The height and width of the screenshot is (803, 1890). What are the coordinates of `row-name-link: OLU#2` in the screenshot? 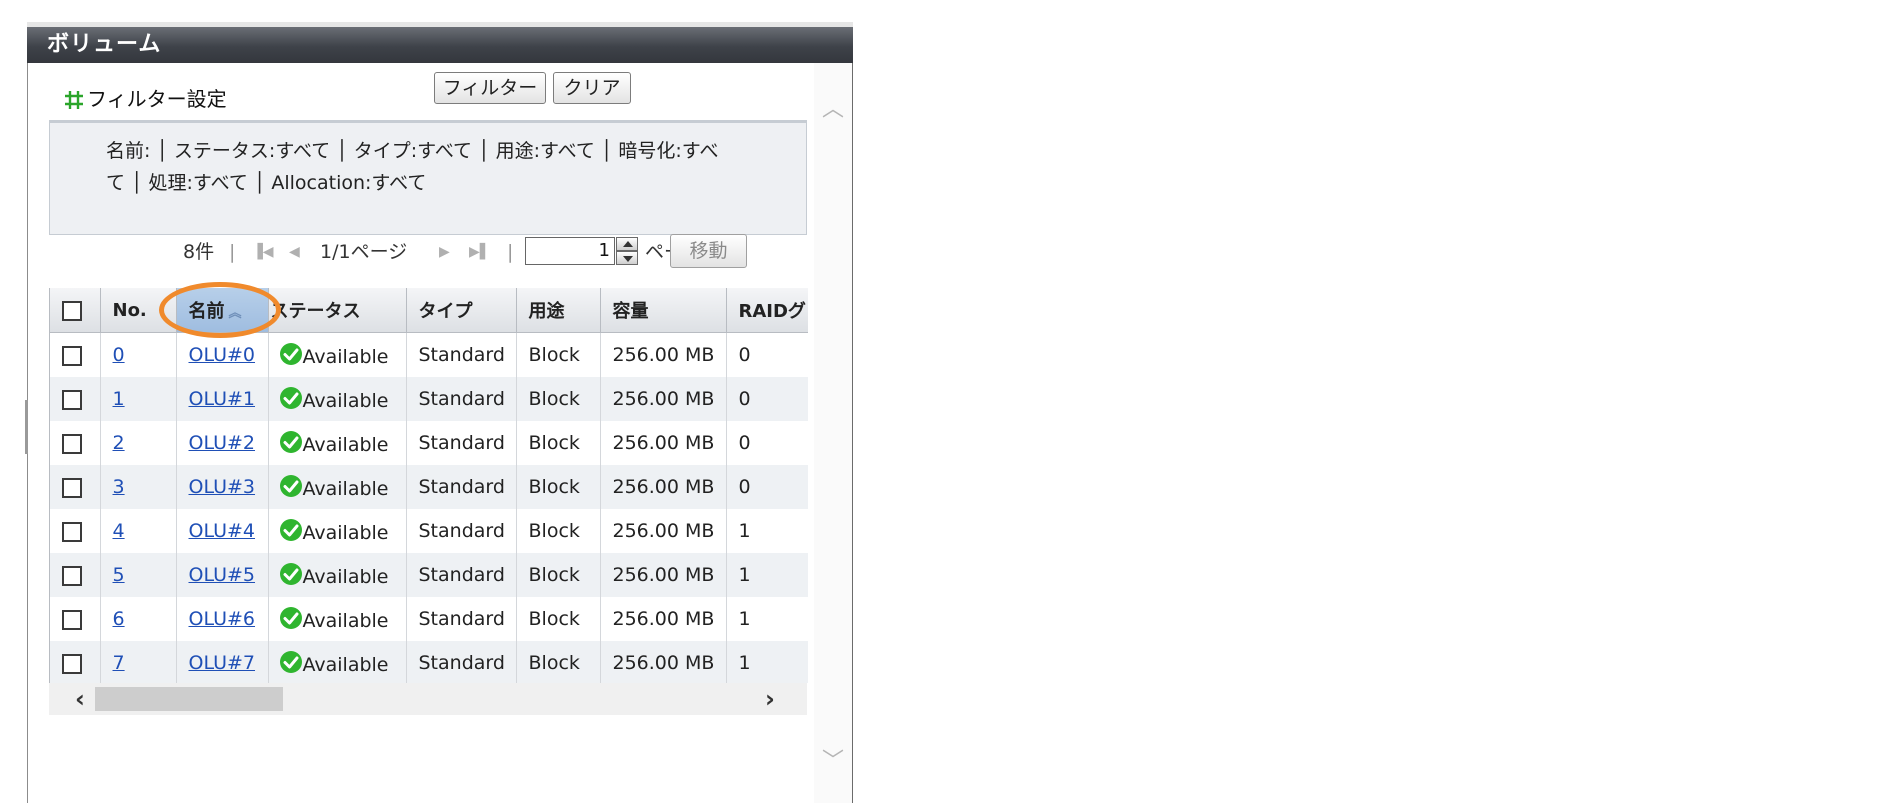 It's located at (222, 443).